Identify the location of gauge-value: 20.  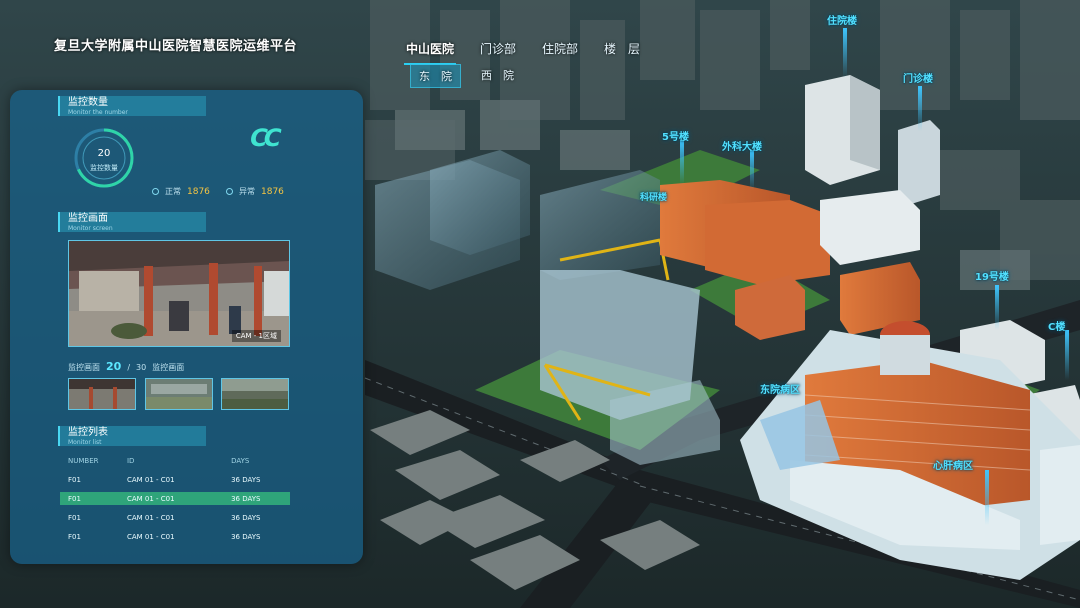
(104, 153).